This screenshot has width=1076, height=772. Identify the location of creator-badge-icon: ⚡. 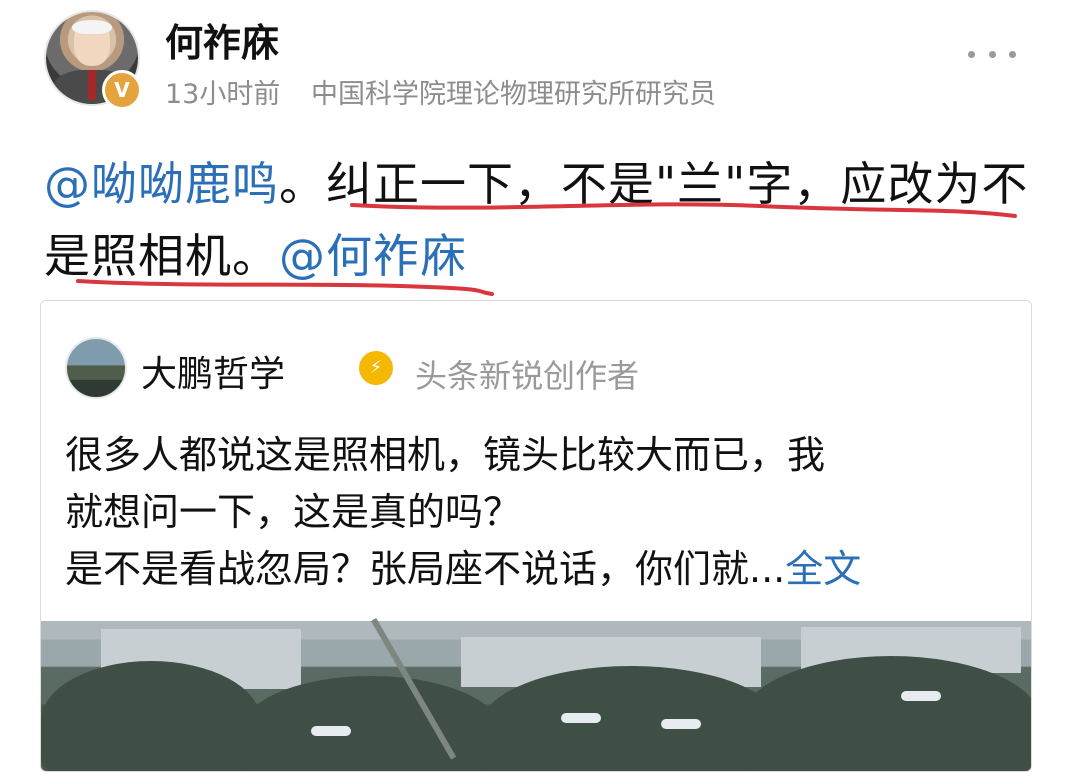
(376, 368).